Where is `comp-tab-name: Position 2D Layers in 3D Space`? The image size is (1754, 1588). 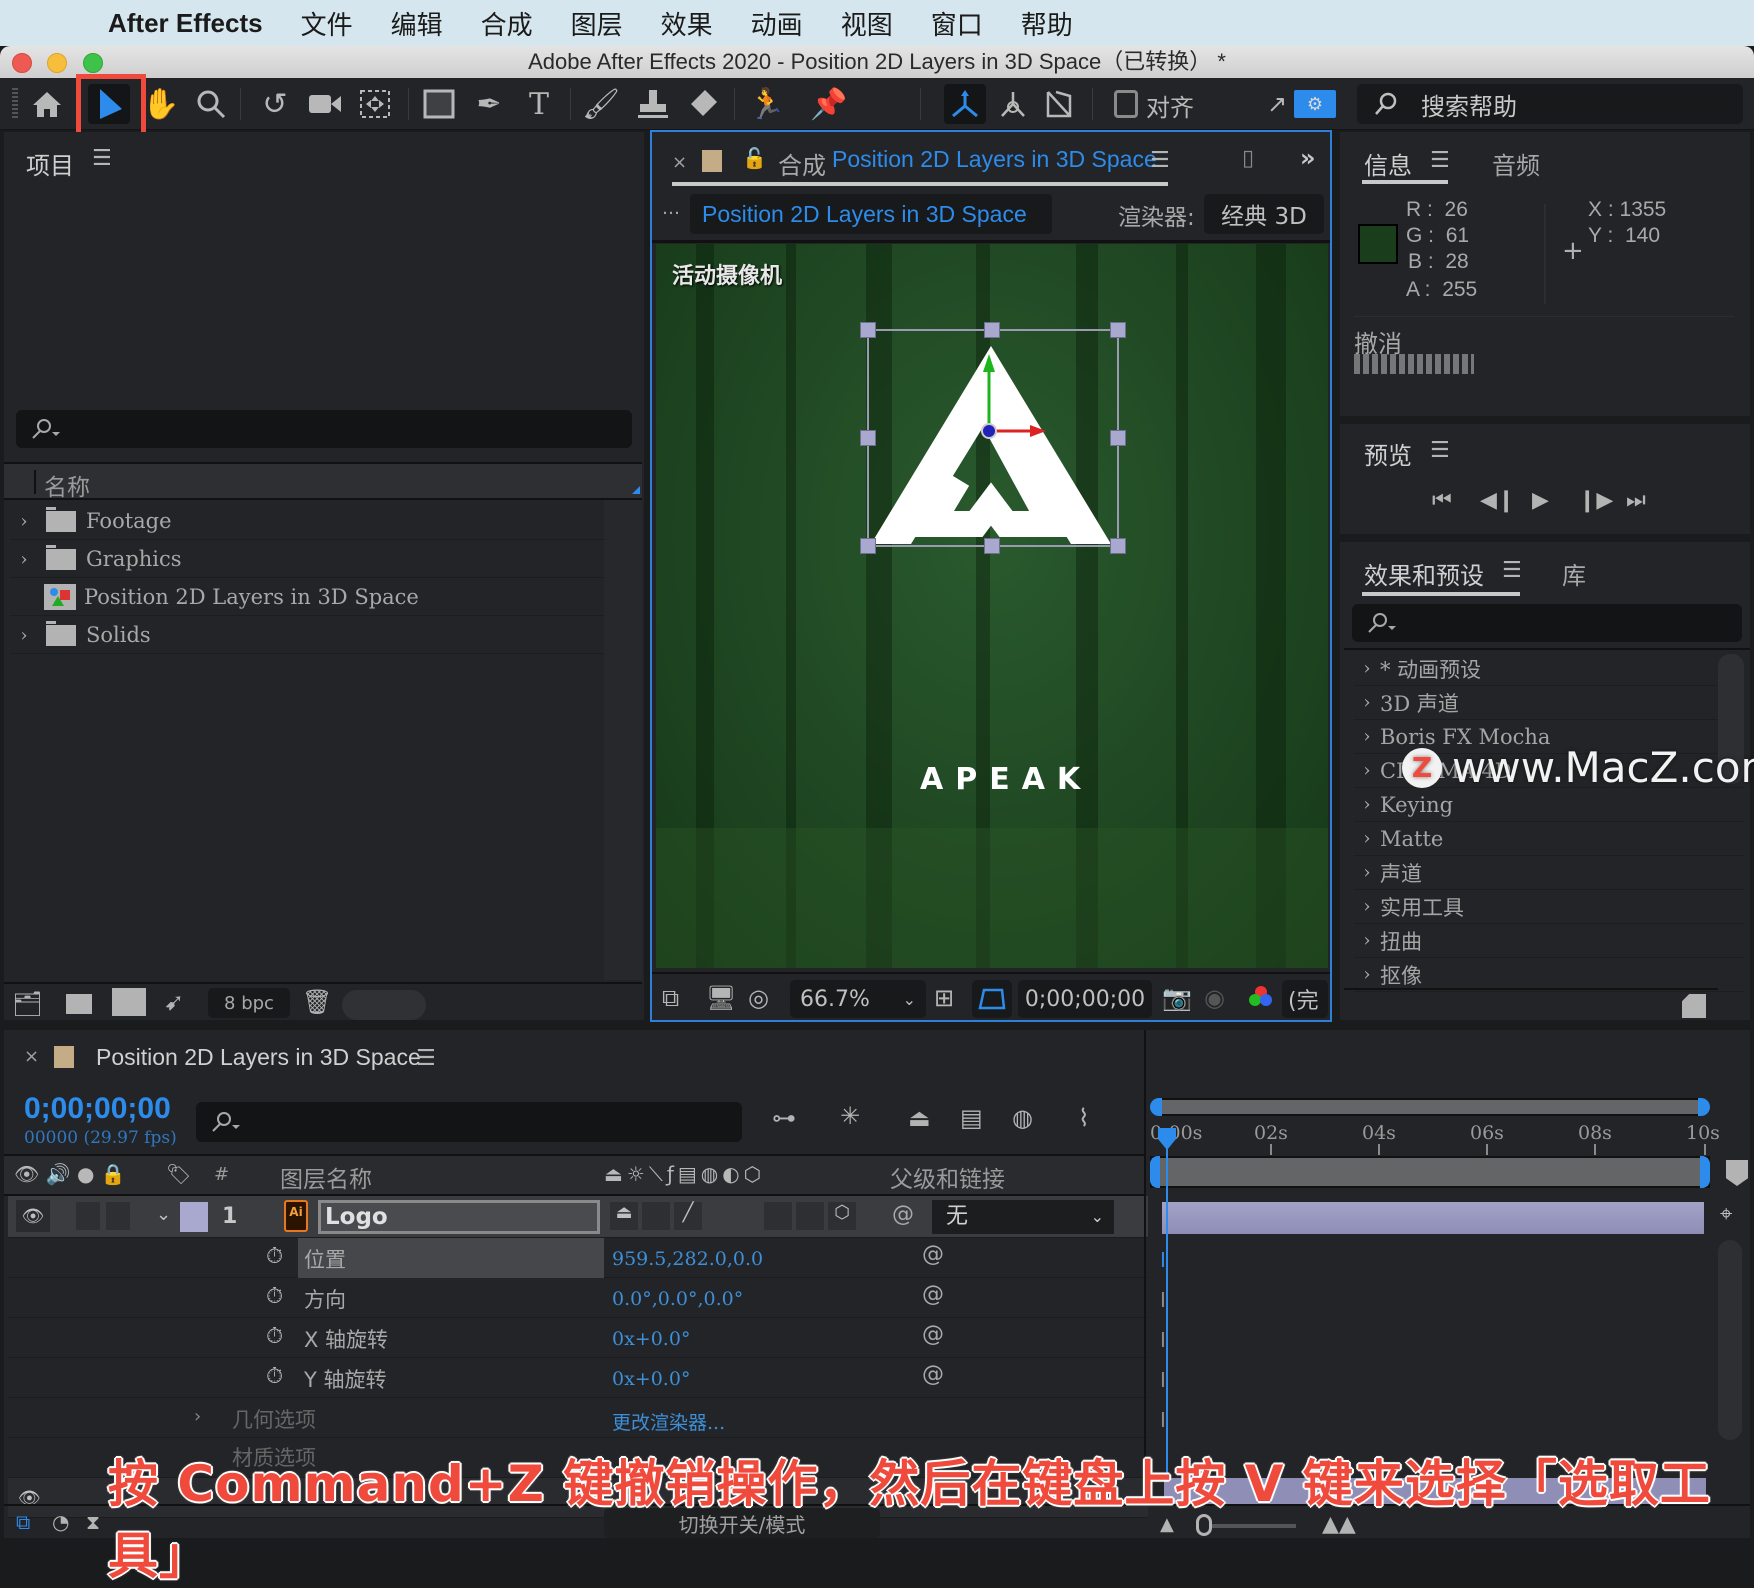
comp-tab-name: Position 2D Layers in 3D Space is located at coordinates (994, 159).